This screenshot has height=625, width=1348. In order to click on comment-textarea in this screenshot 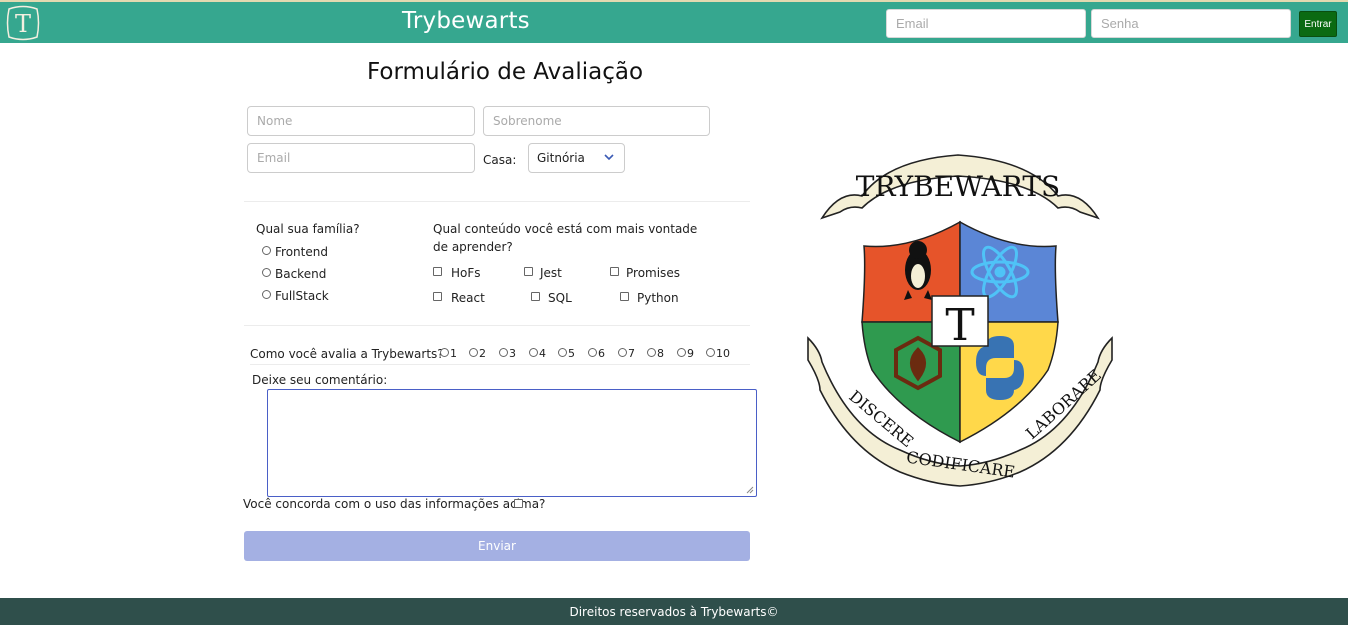, I will do `click(512, 443)`.